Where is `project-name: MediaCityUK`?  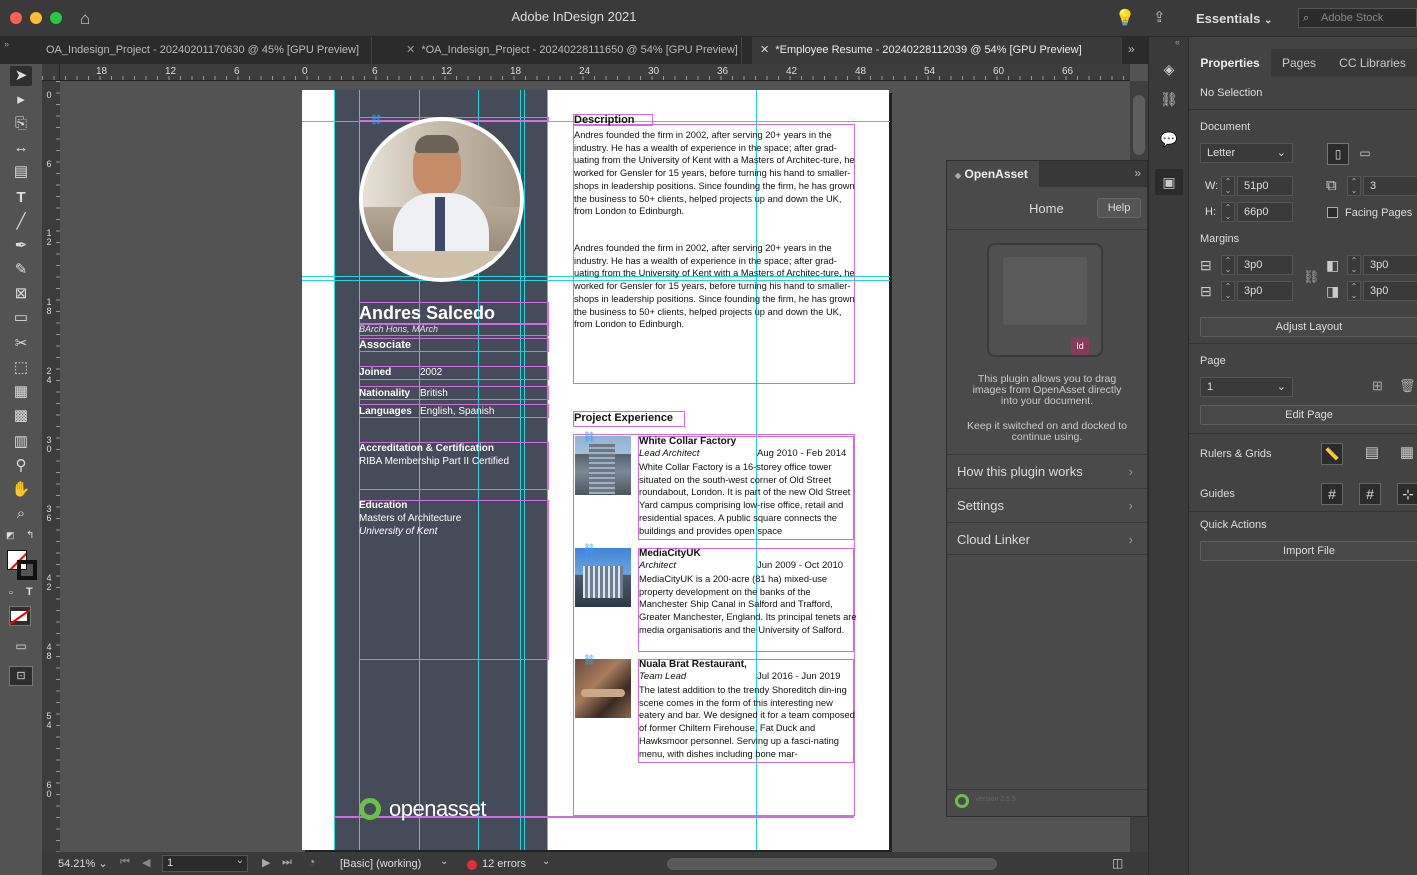 project-name: MediaCityUK is located at coordinates (670, 553).